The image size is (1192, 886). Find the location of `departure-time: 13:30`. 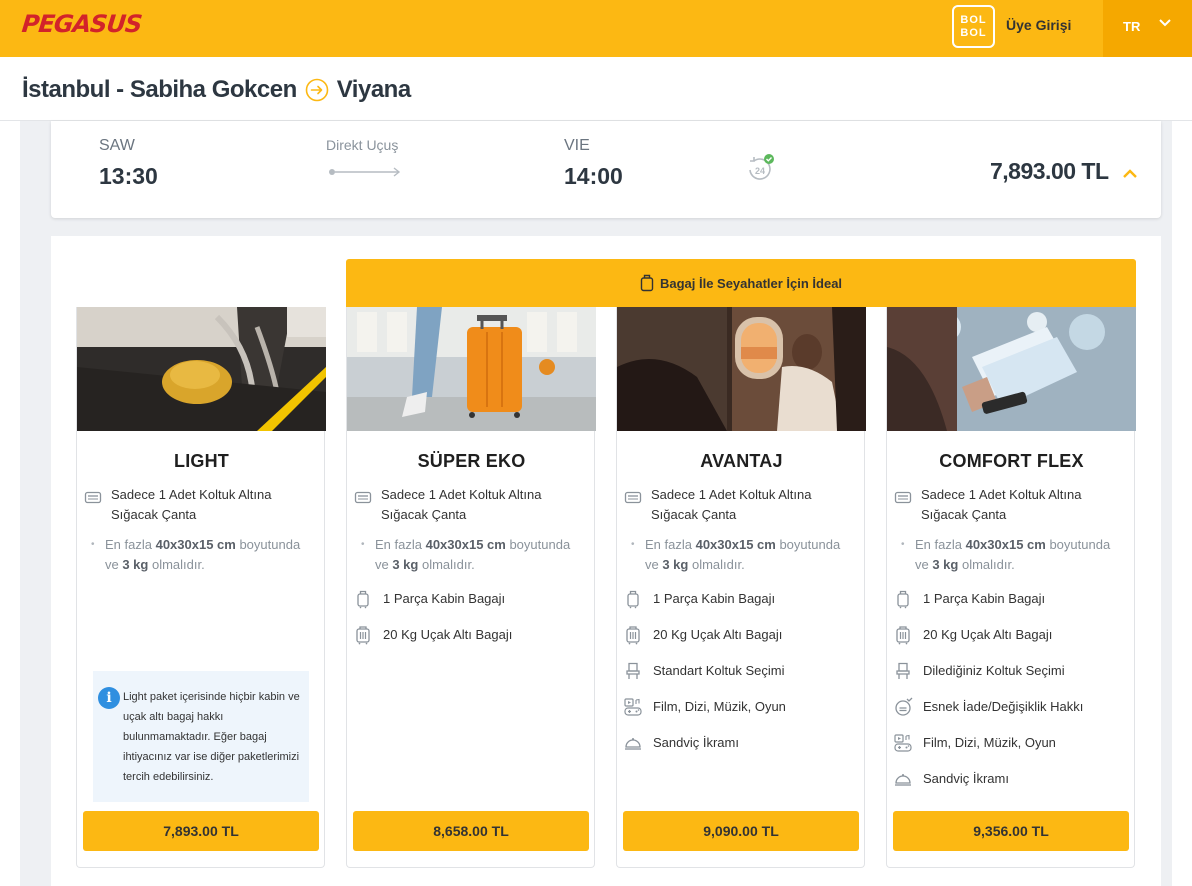

departure-time: 13:30 is located at coordinates (128, 176).